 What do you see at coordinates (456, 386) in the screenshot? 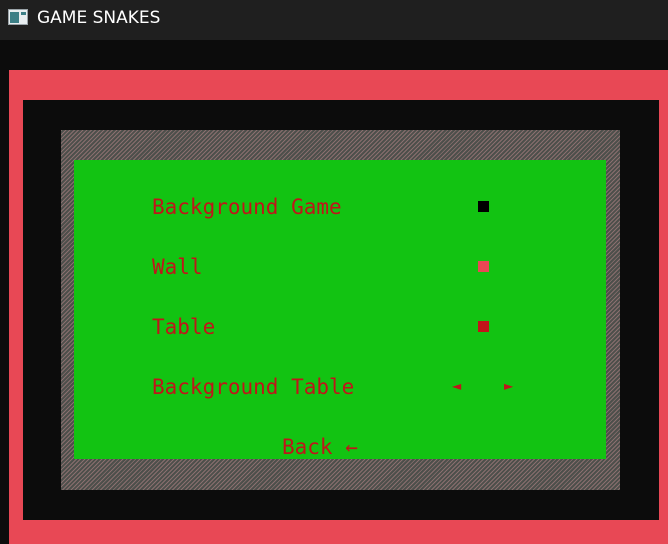
I see `left-arrow-icon: ◄` at bounding box center [456, 386].